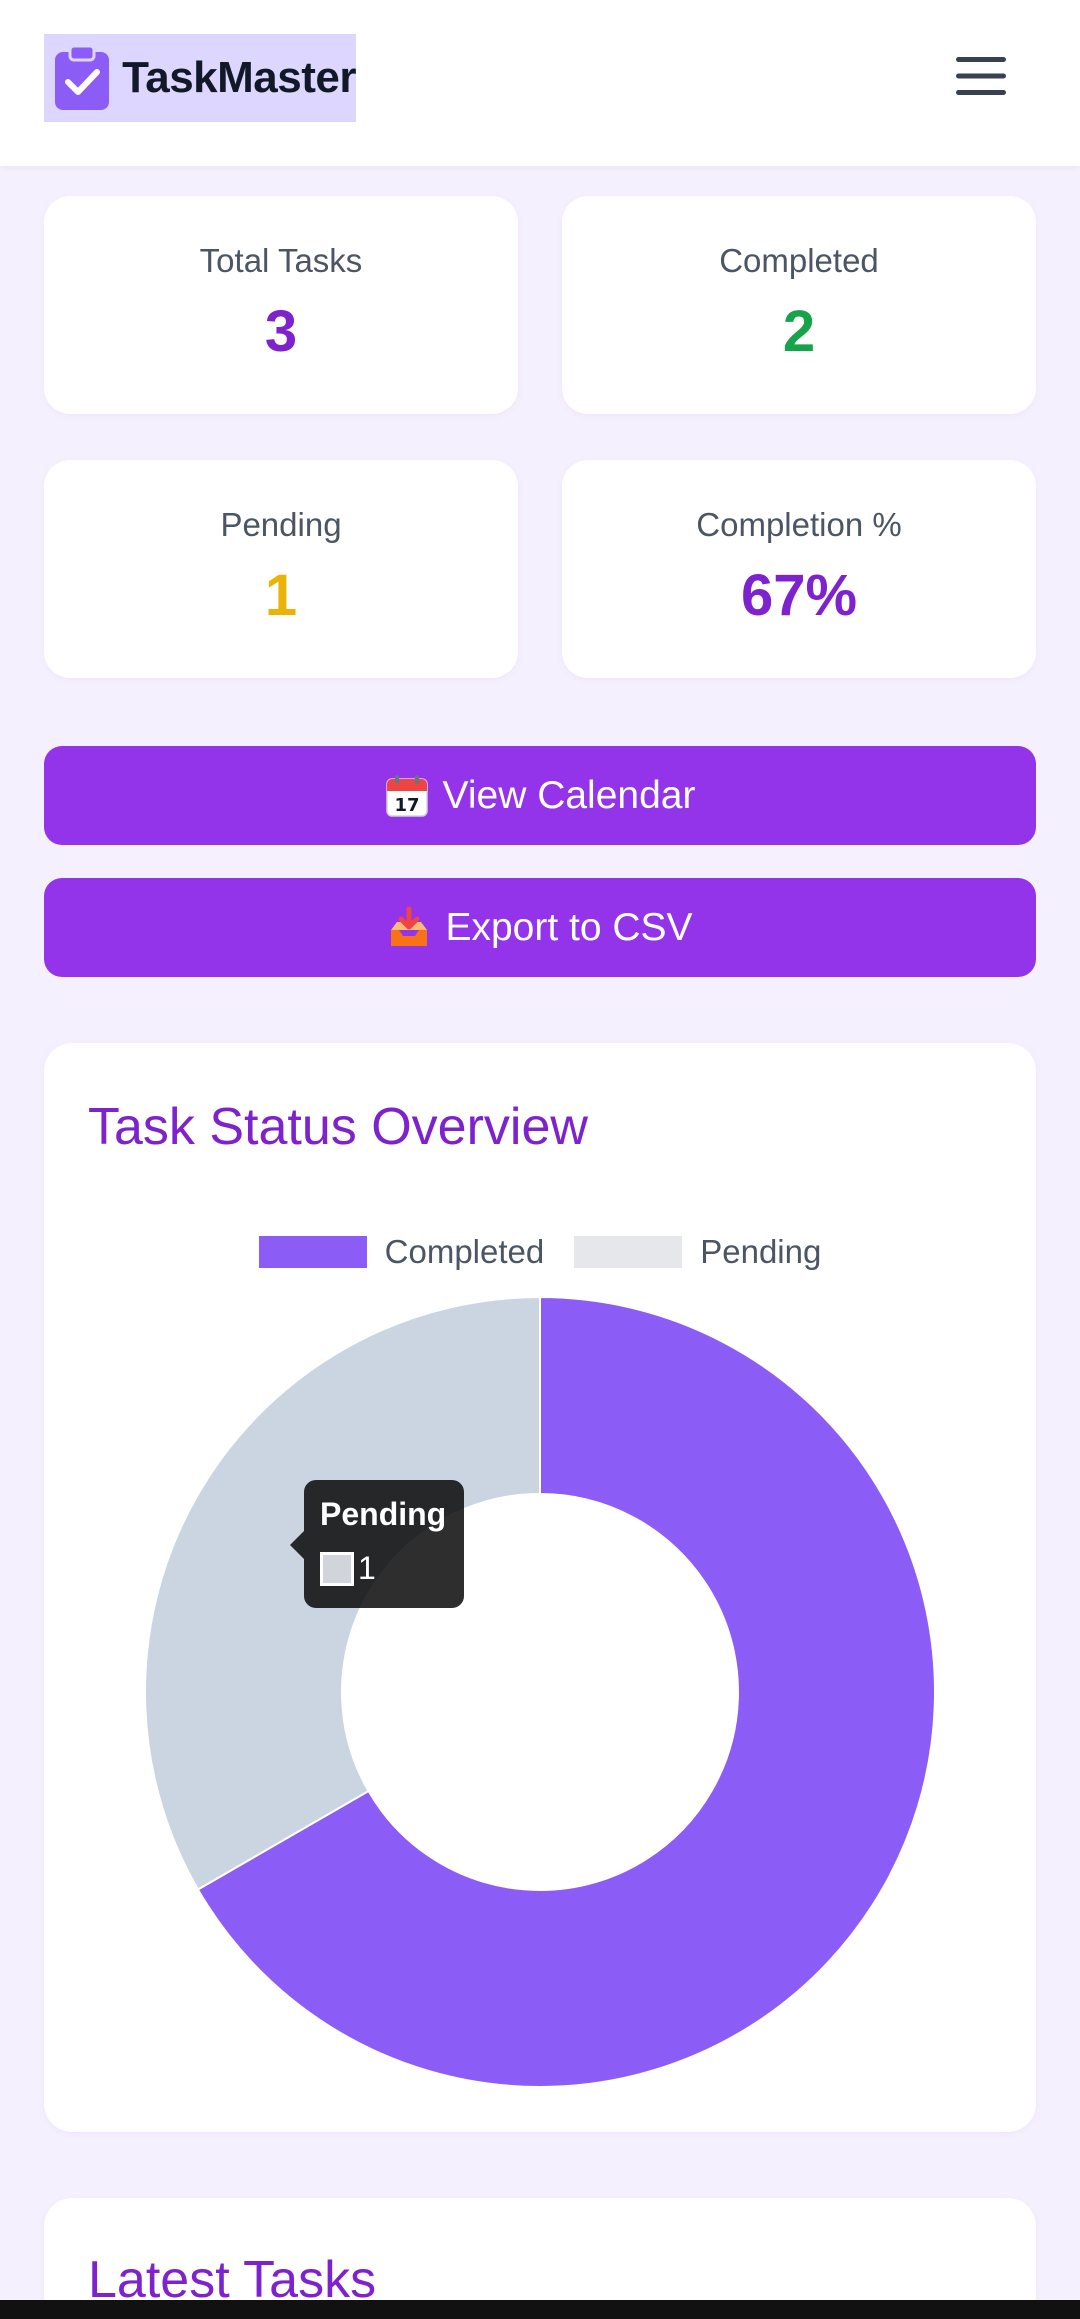 The image size is (1080, 2319). What do you see at coordinates (383, 1514) in the screenshot?
I see `tooltip-title: Pending` at bounding box center [383, 1514].